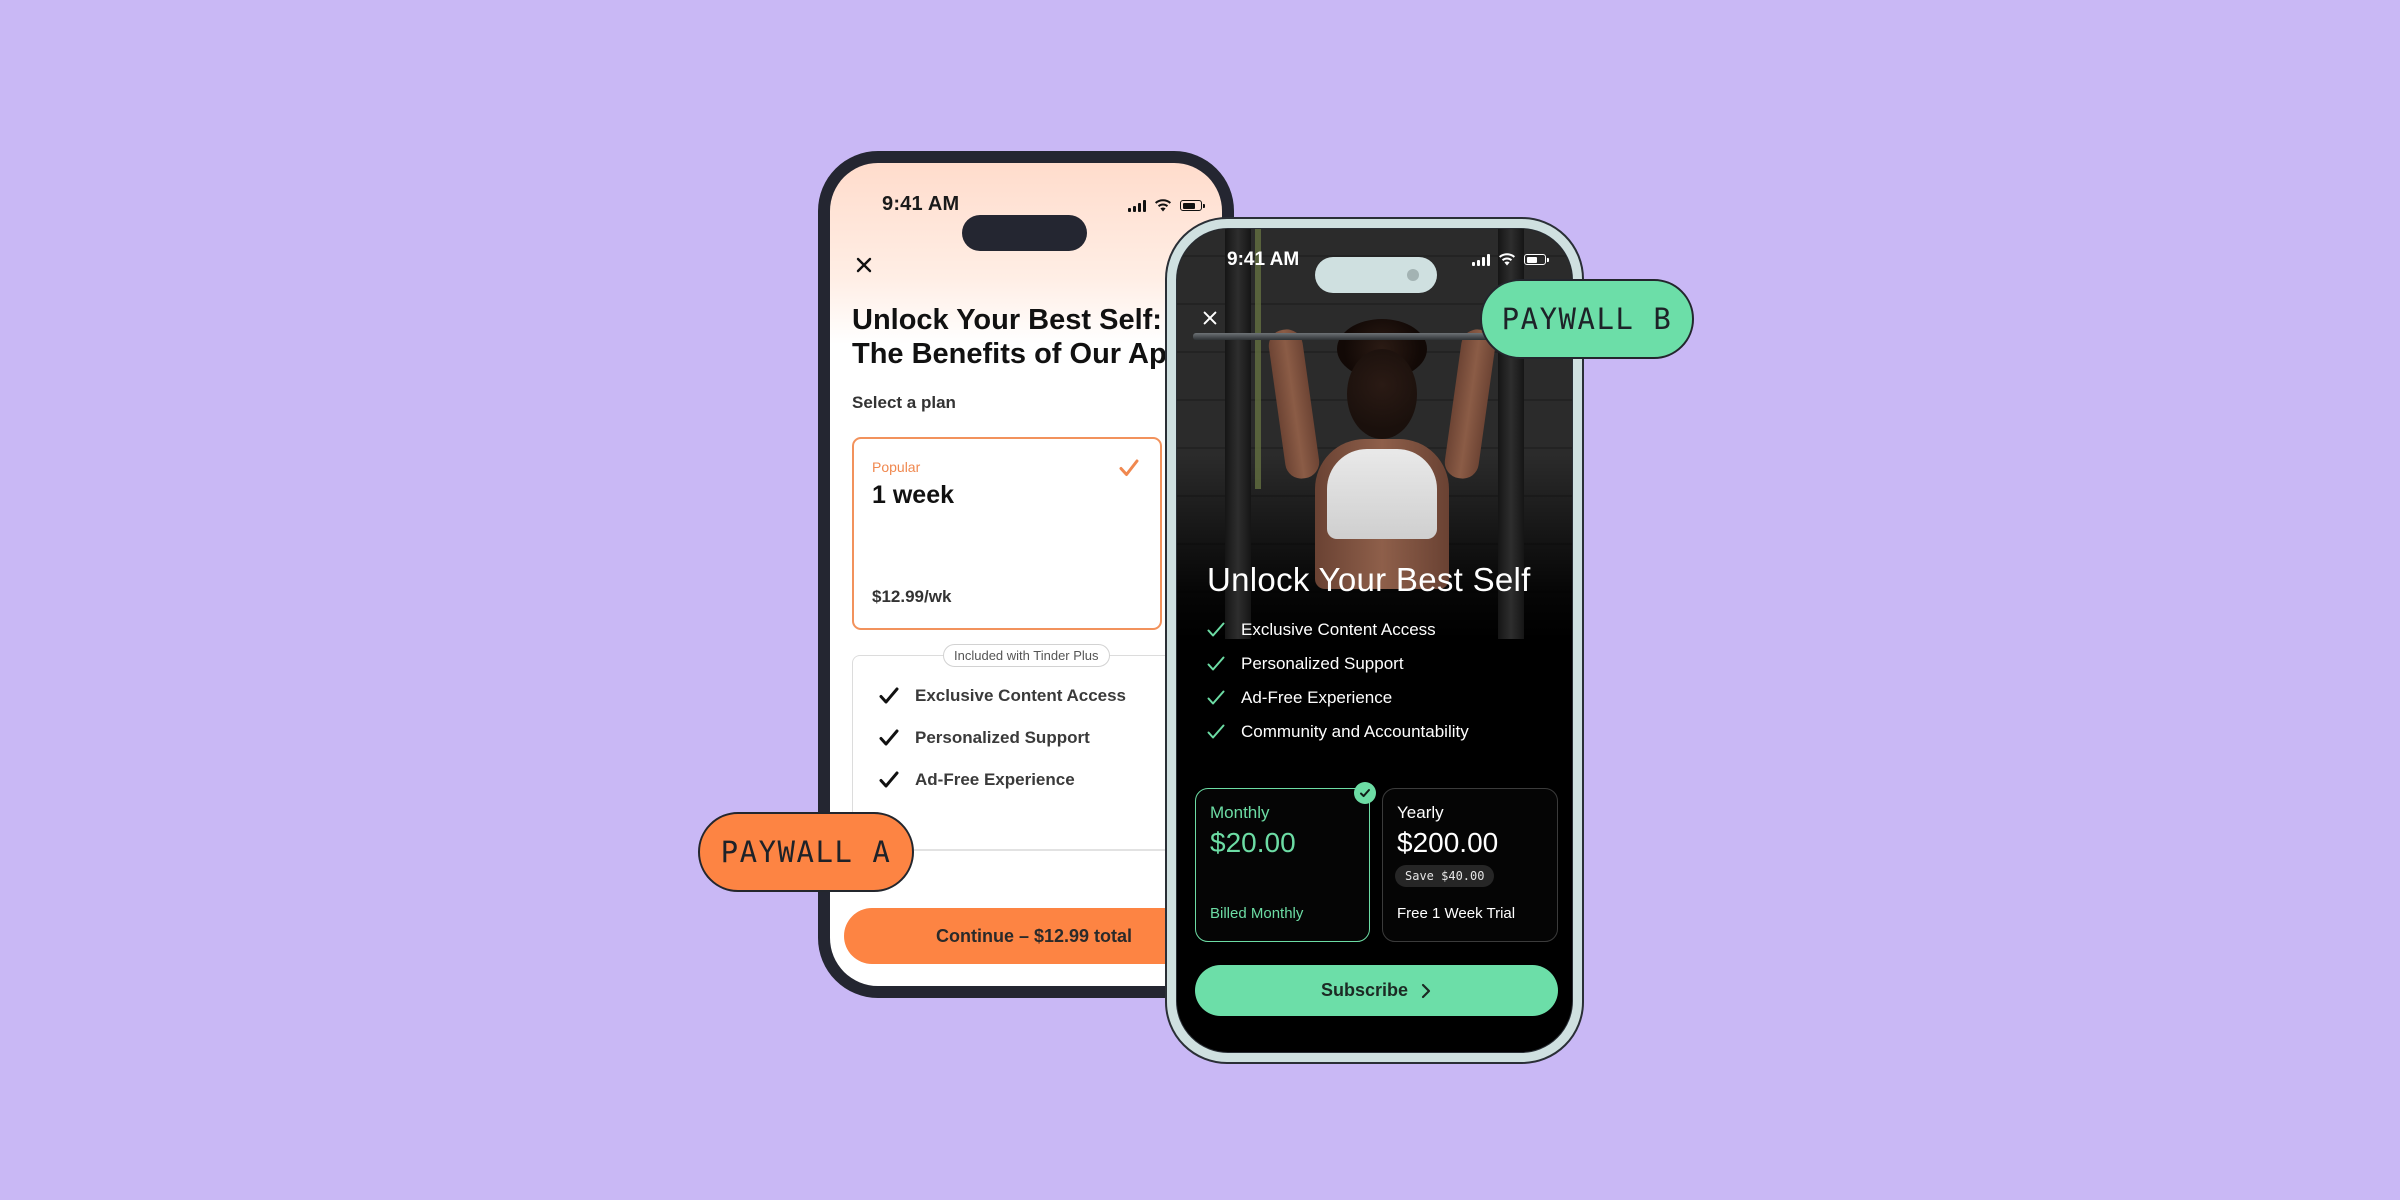 The height and width of the screenshot is (1200, 2400). What do you see at coordinates (1382, 454) in the screenshot?
I see `woman-lifting-photo` at bounding box center [1382, 454].